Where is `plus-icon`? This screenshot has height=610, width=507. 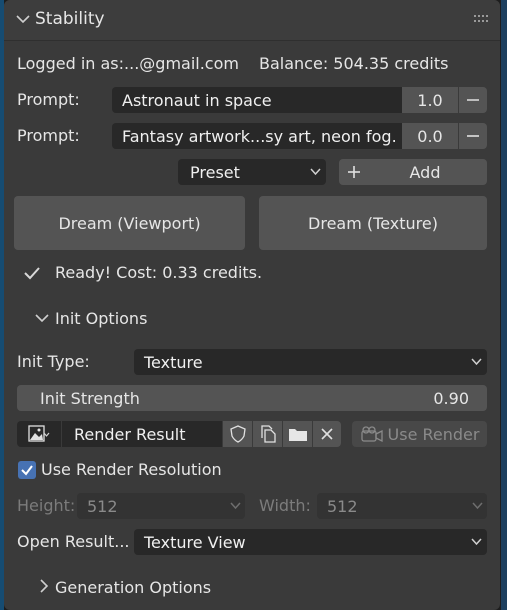
plus-icon is located at coordinates (354, 172).